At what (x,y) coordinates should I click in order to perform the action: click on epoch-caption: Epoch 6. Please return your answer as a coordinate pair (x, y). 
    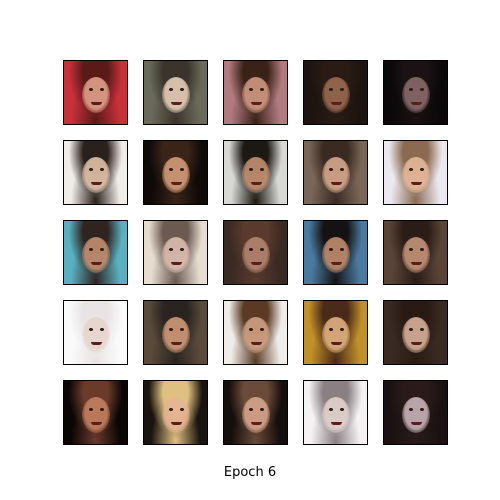
    Looking at the image, I should click on (250, 472).